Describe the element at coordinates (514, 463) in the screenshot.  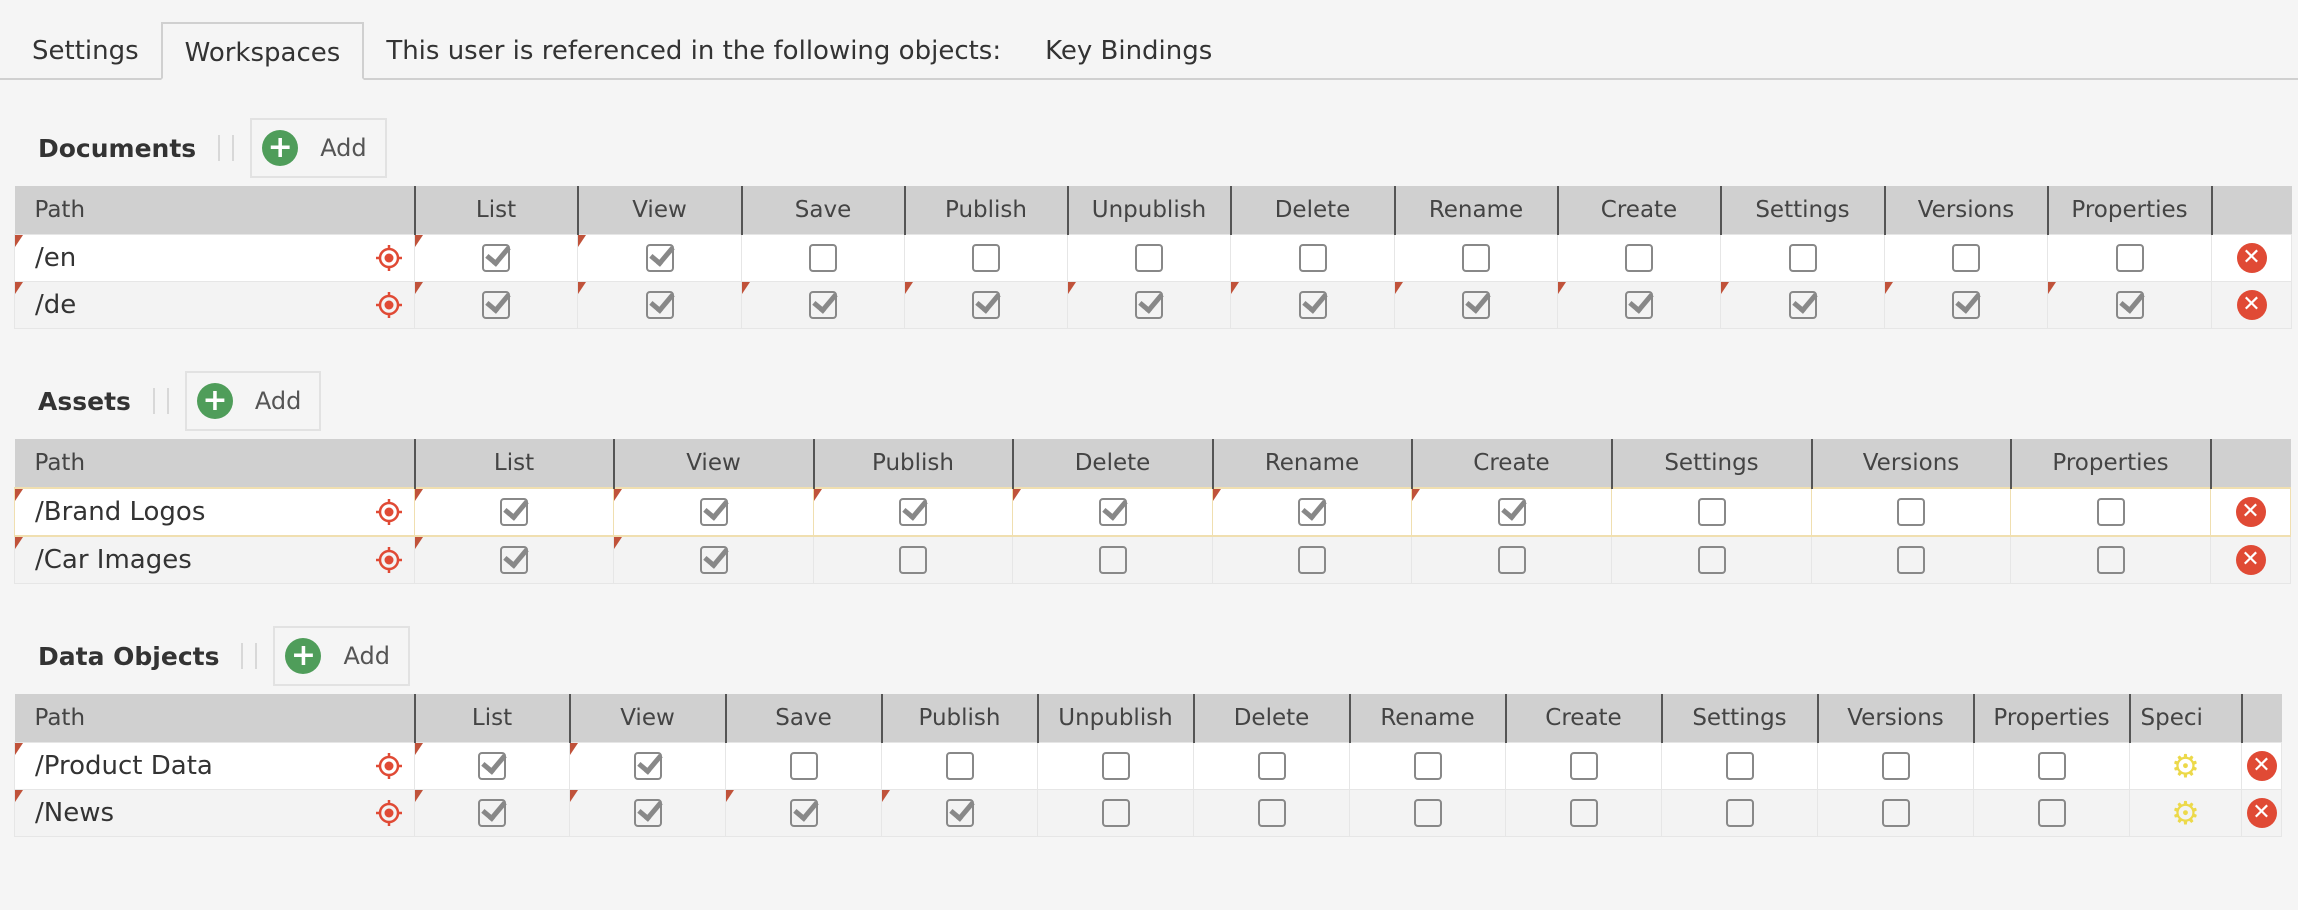
I see `column-header-list: List` at that location.